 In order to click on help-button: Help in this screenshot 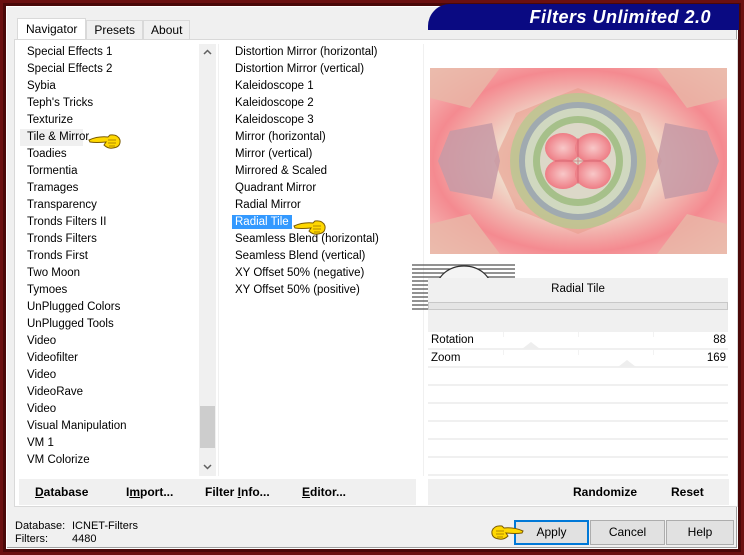, I will do `click(700, 532)`.